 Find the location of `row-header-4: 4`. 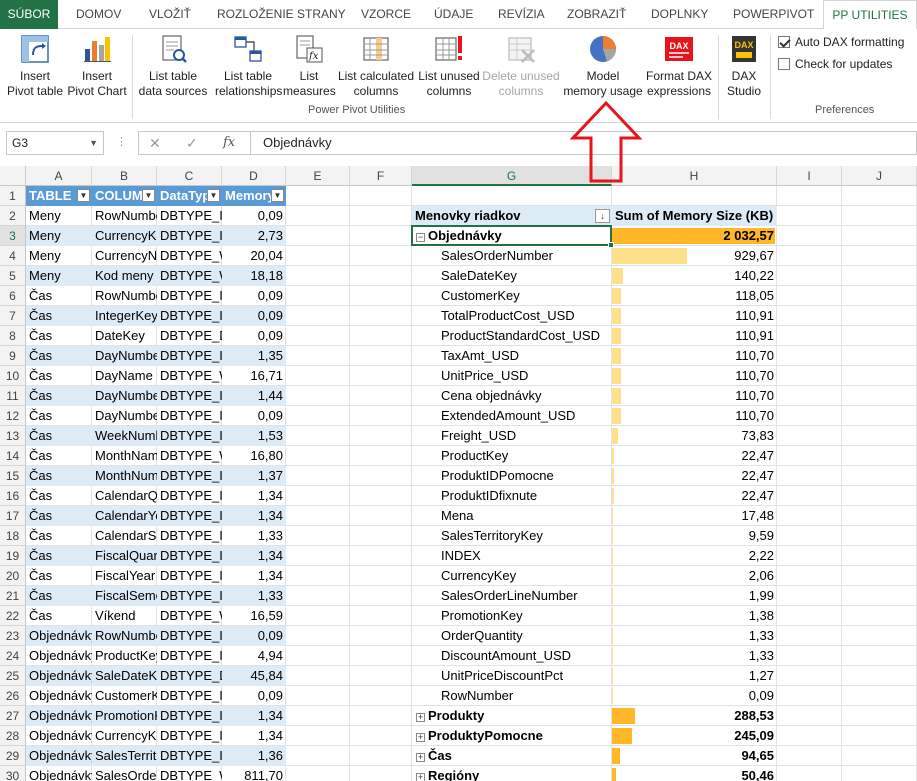

row-header-4: 4 is located at coordinates (13, 256).